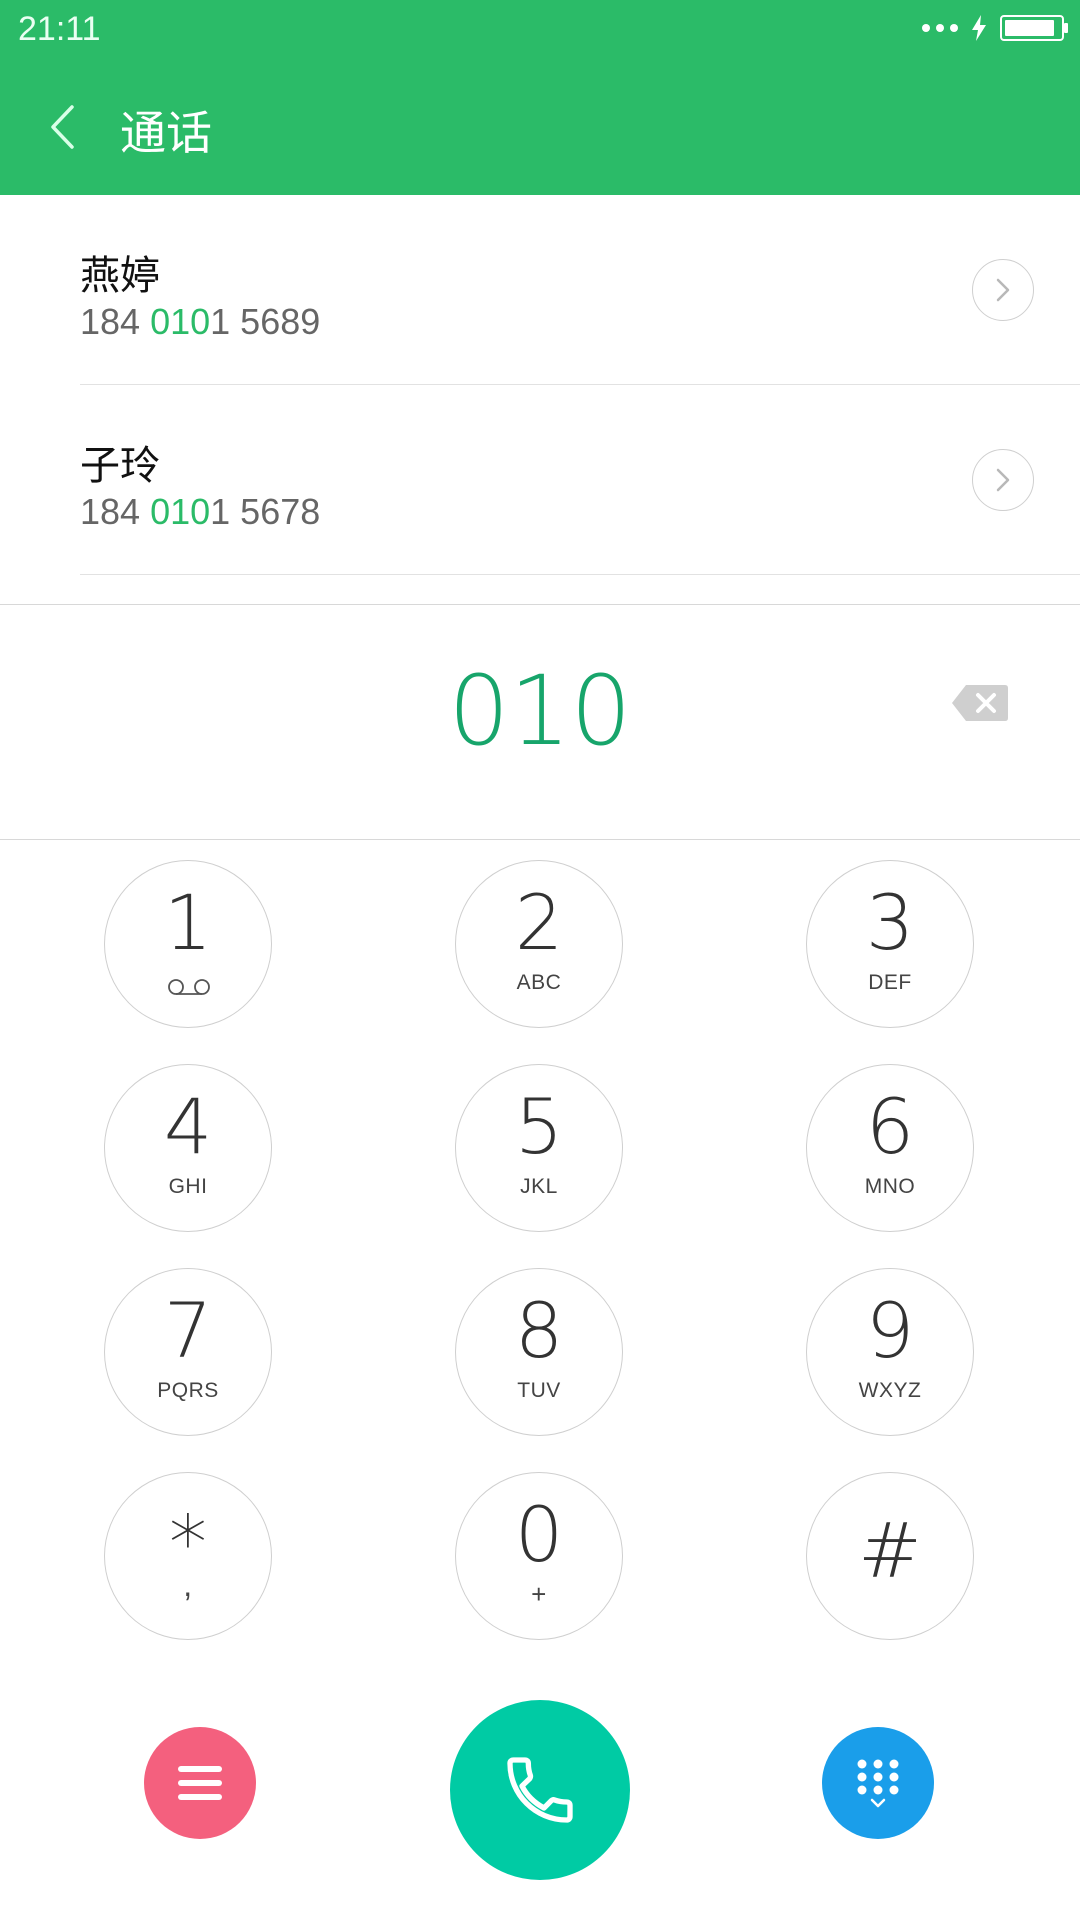  I want to click on key-8: 8 TUV, so click(539, 1352).